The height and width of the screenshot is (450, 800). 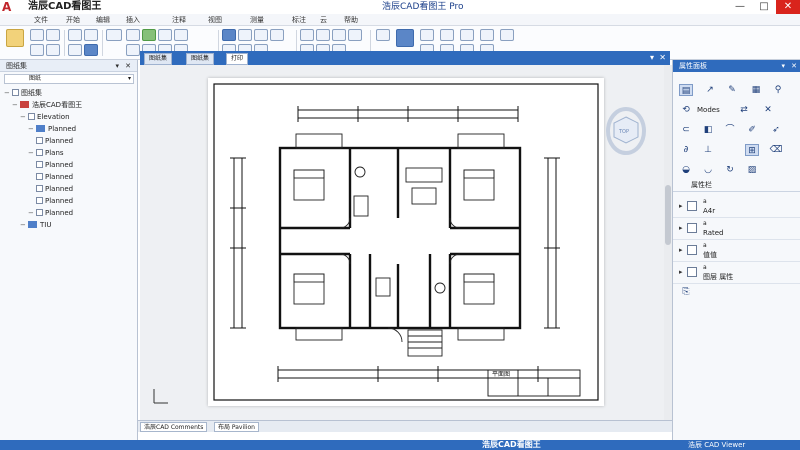 What do you see at coordinates (91, 50) in the screenshot?
I see `select-icon` at bounding box center [91, 50].